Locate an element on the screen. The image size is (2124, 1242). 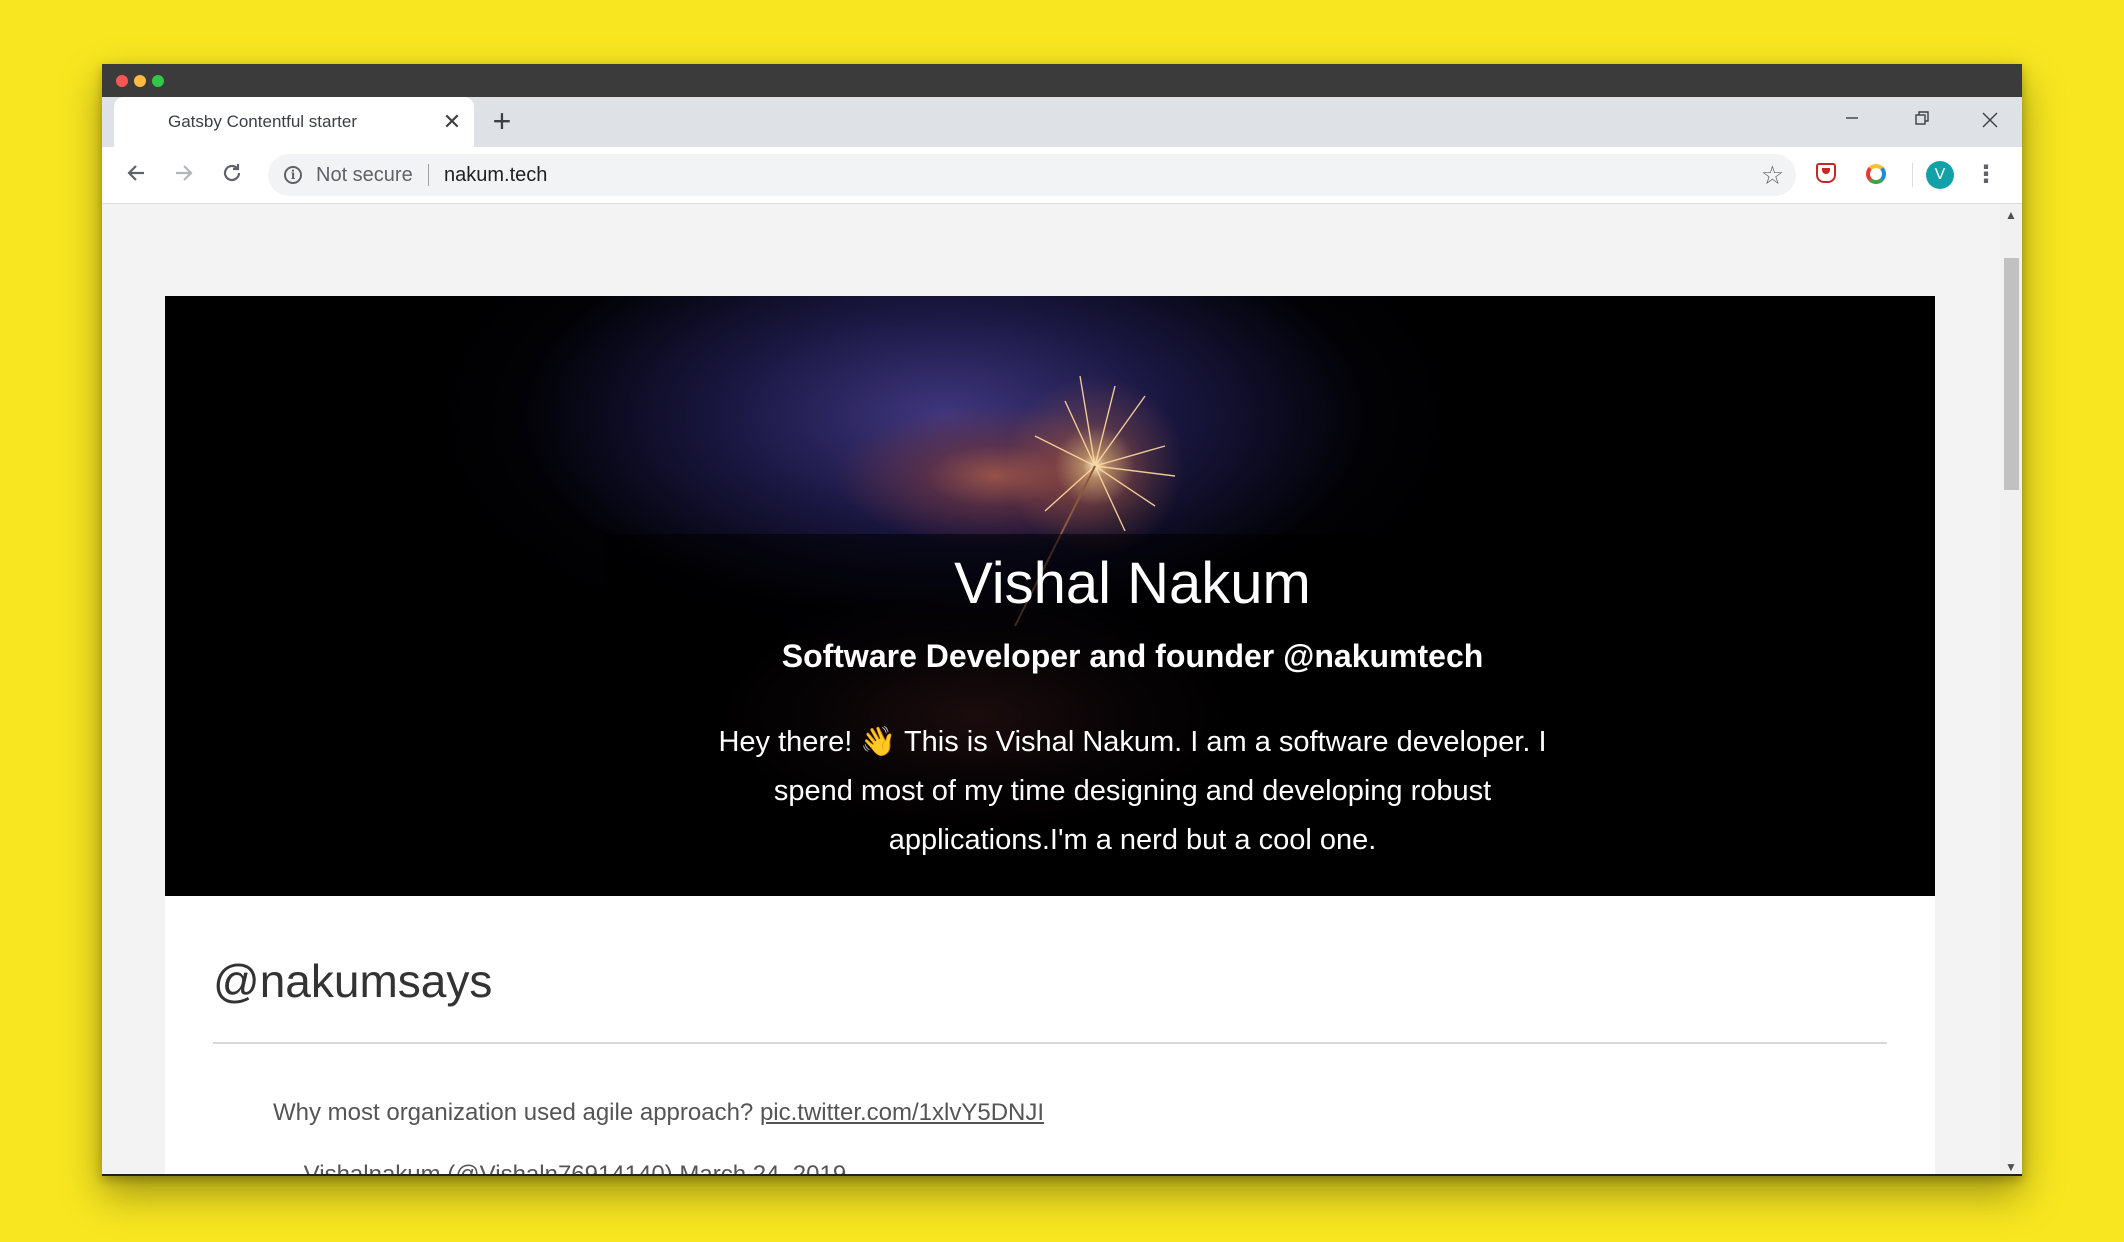
avatar: V is located at coordinates (1940, 175).